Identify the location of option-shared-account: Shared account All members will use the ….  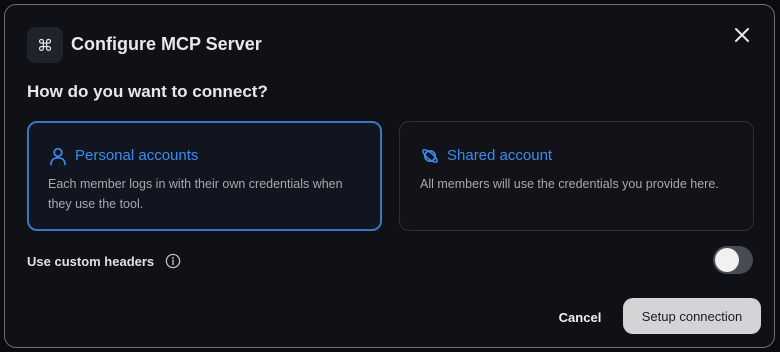
(576, 176).